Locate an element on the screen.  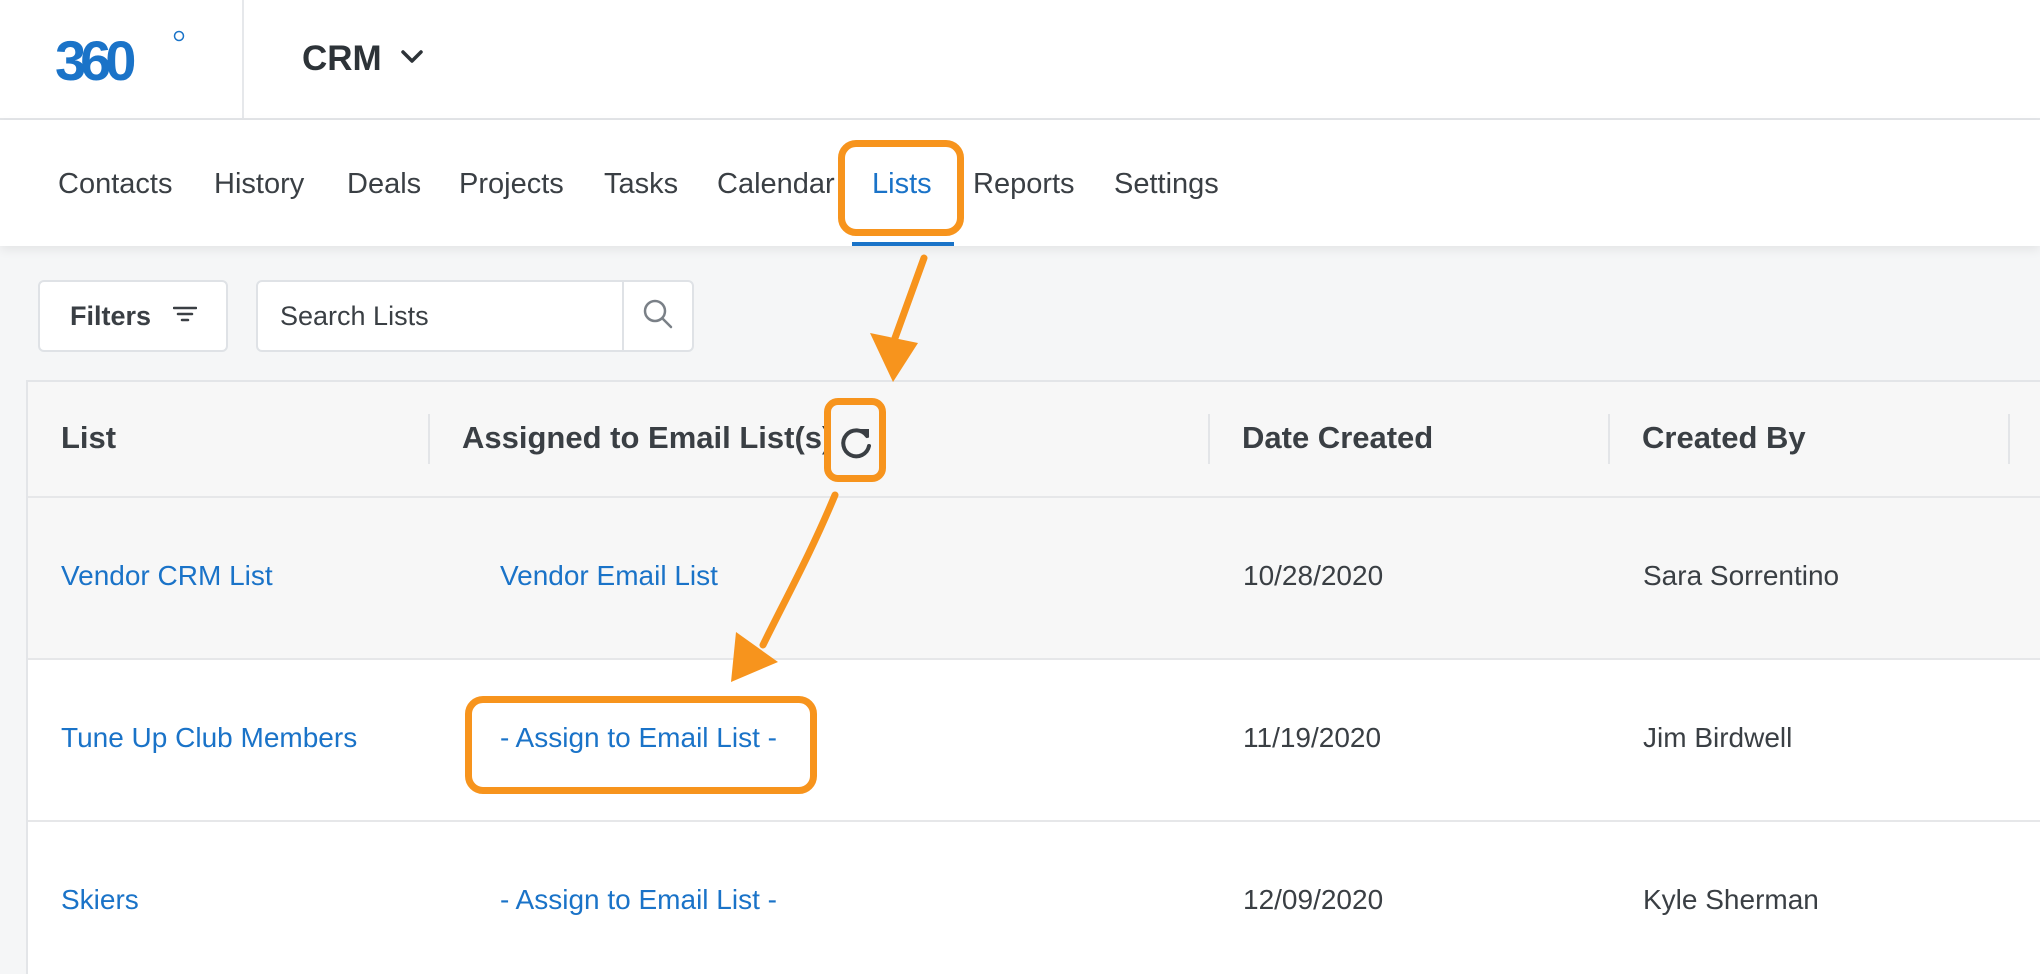
created-by: Sara Sorrentino is located at coordinates (1741, 575).